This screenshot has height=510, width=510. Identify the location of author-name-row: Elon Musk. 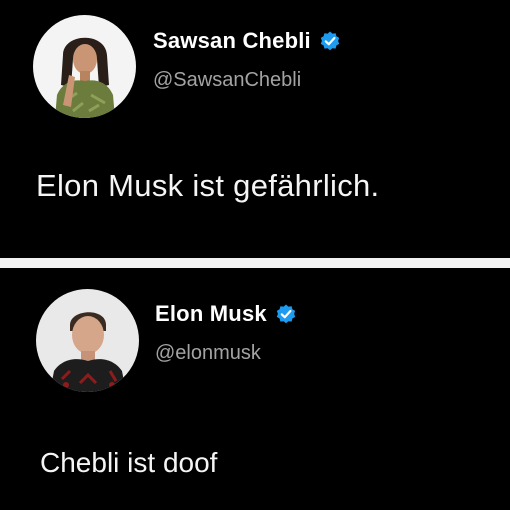
(226, 314).